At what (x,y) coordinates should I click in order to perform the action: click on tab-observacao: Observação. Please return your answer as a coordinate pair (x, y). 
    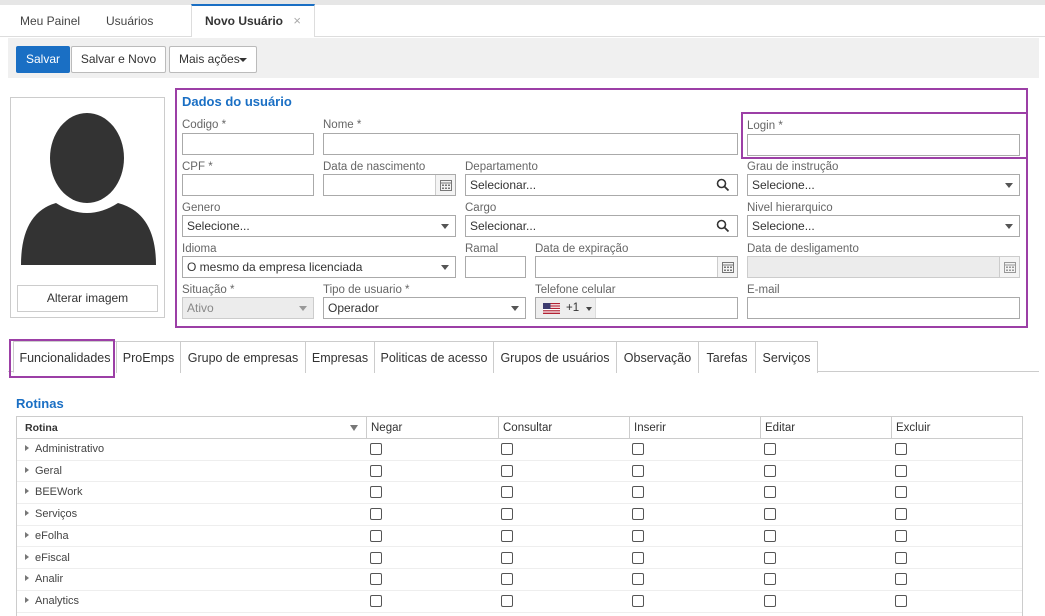
    Looking at the image, I should click on (657, 357).